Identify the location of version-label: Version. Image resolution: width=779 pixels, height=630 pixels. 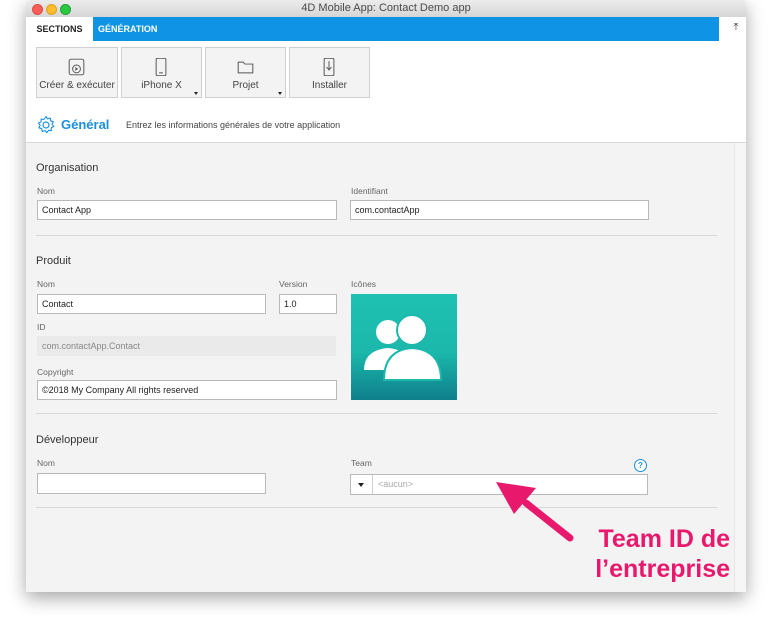
(293, 284).